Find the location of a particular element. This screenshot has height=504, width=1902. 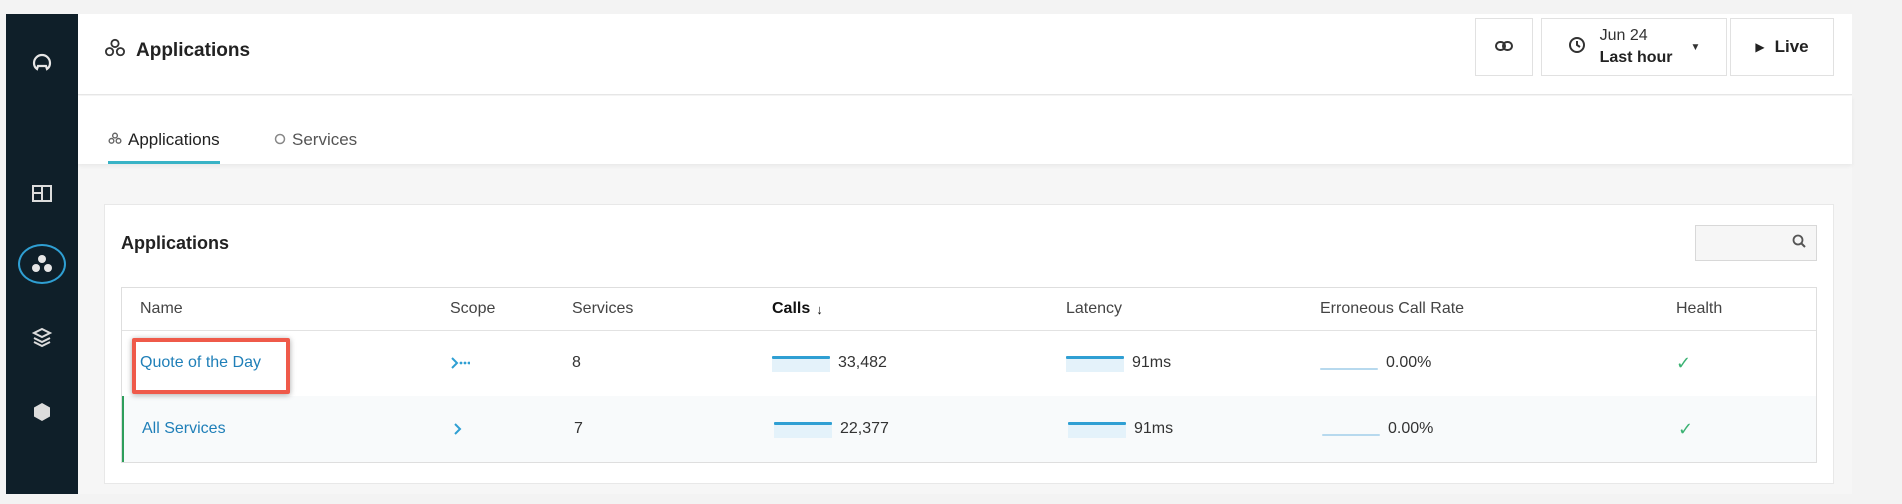

tab-label: Applications is located at coordinates (174, 139).